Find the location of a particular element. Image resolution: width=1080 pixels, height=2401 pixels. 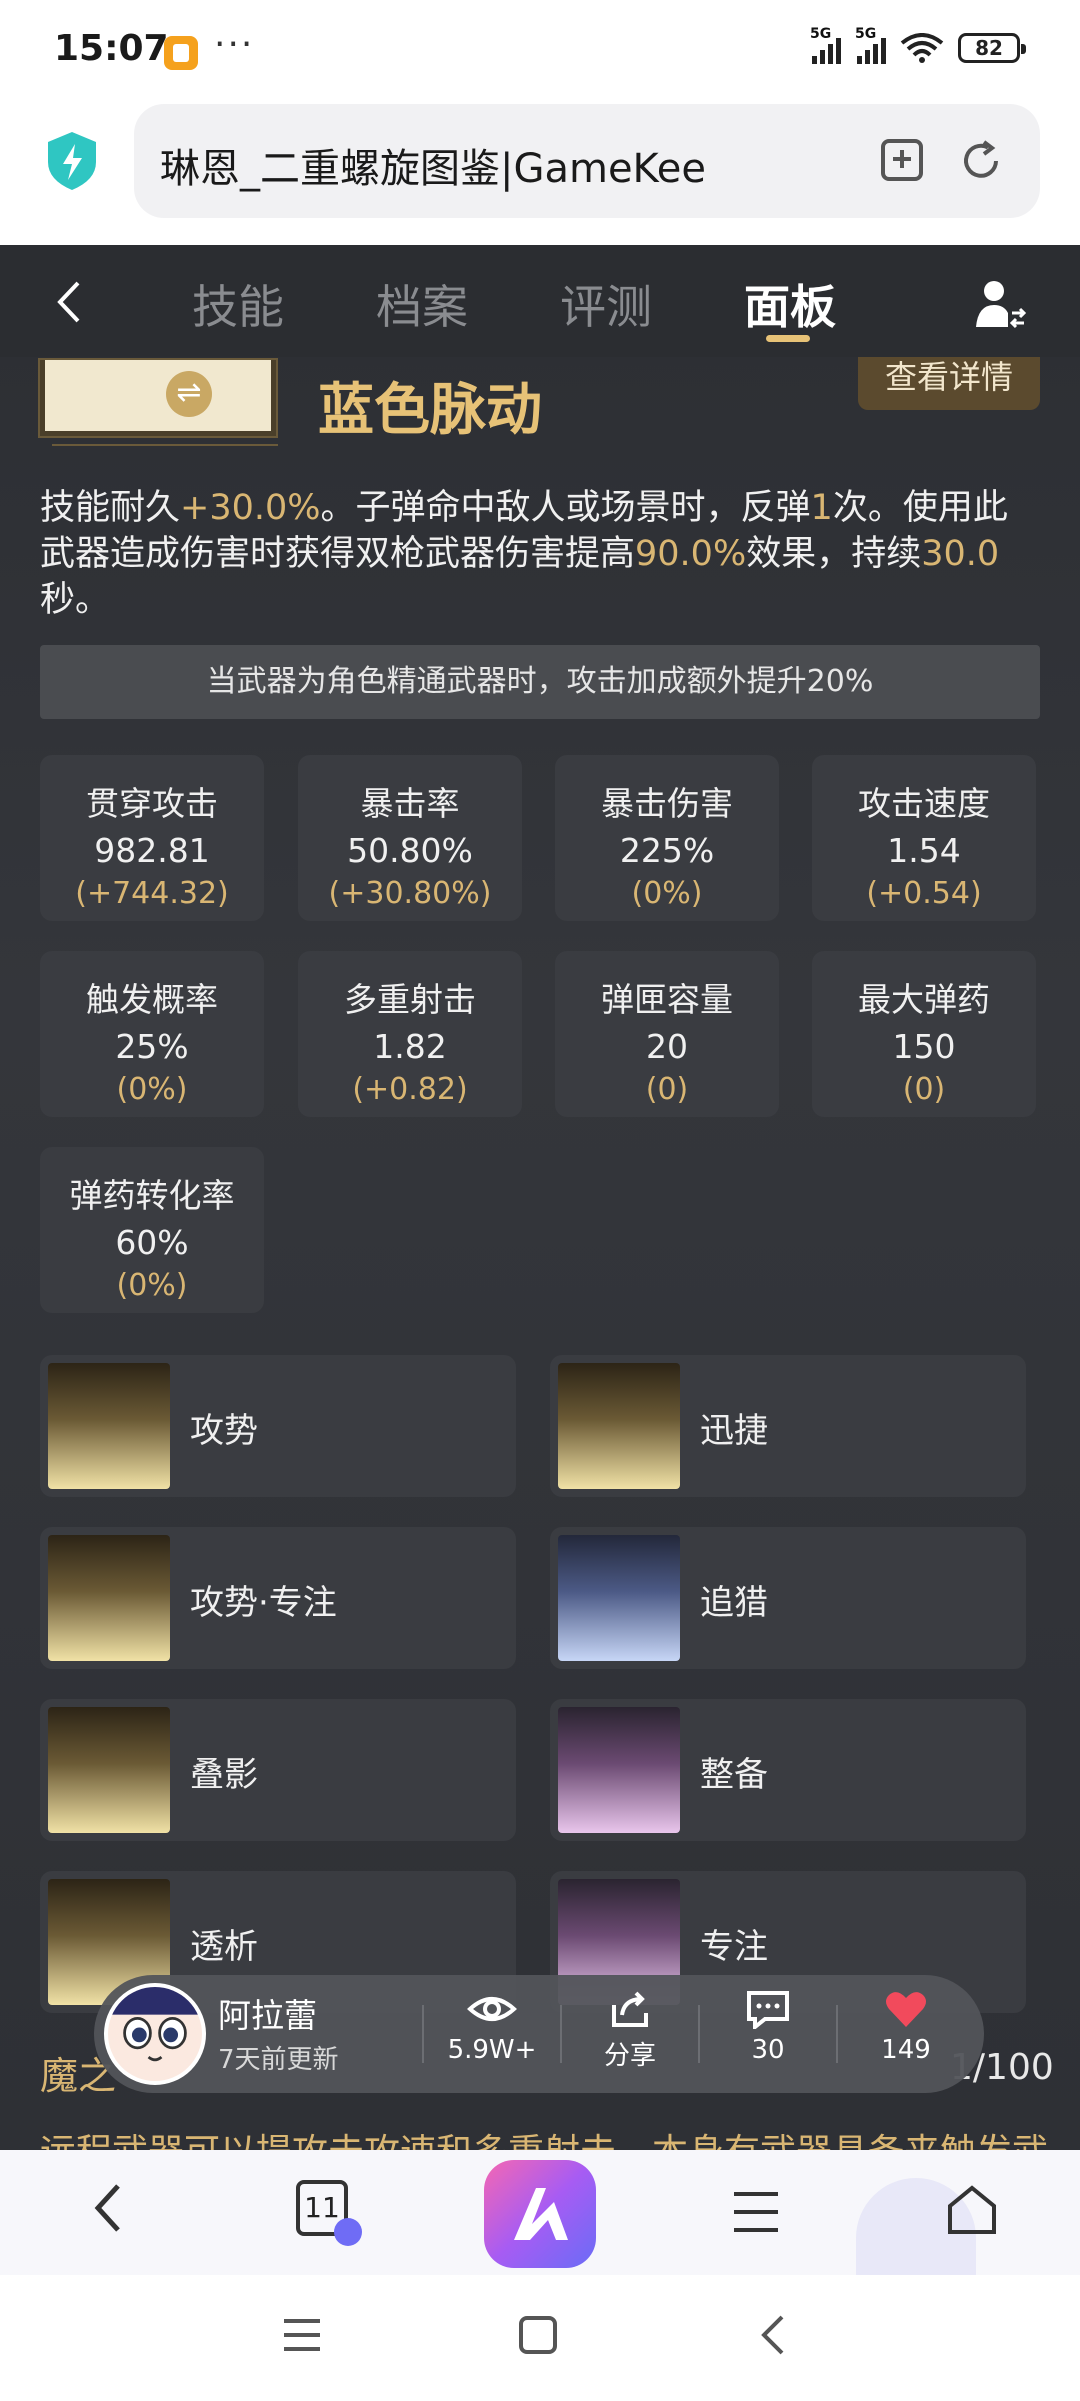

ai-logo-icon is located at coordinates (541, 2214).